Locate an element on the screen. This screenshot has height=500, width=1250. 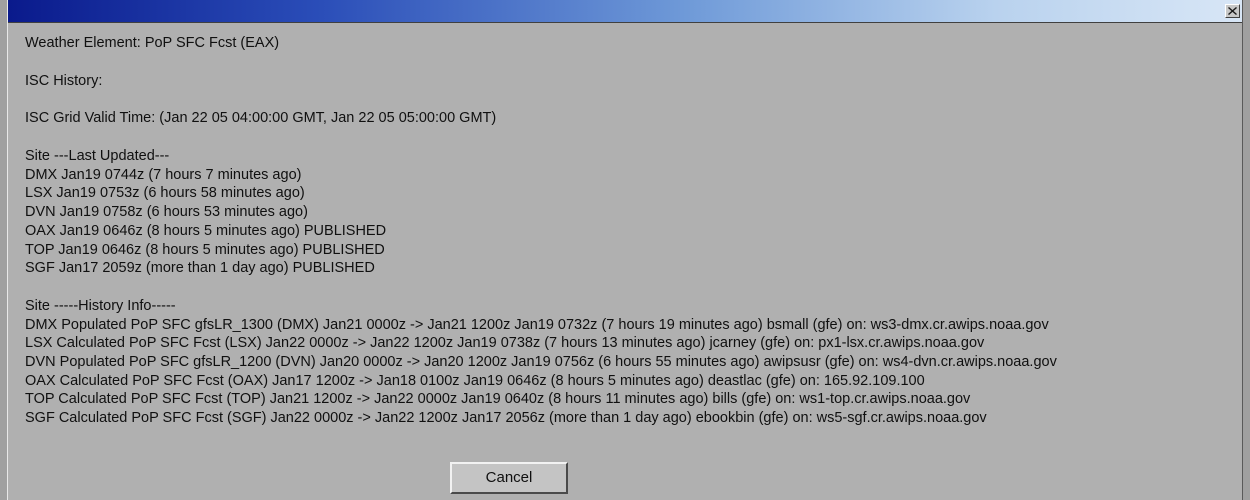
last-updated-row: LSX Jan19 0753z (6 hours 58 minutes ago) is located at coordinates (165, 193).